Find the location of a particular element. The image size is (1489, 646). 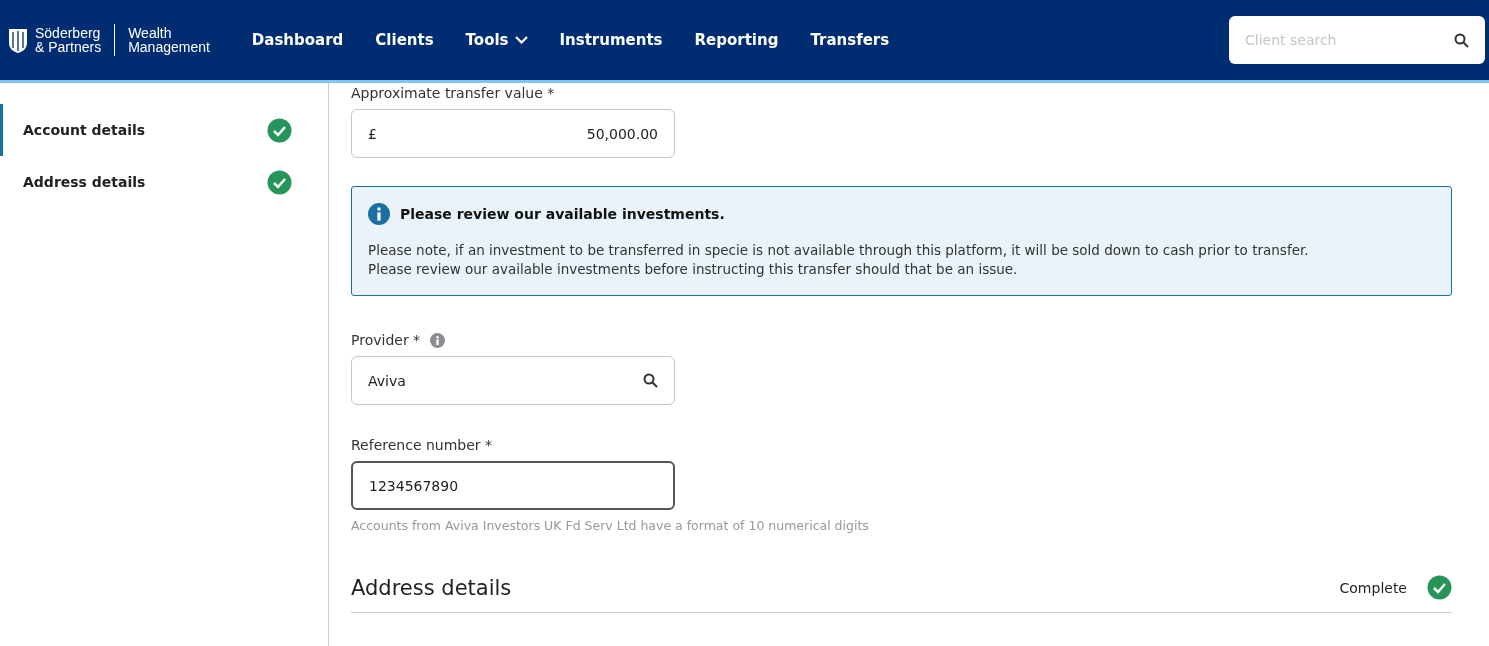

brand-name: Söderberg & Partners is located at coordinates (68, 40).